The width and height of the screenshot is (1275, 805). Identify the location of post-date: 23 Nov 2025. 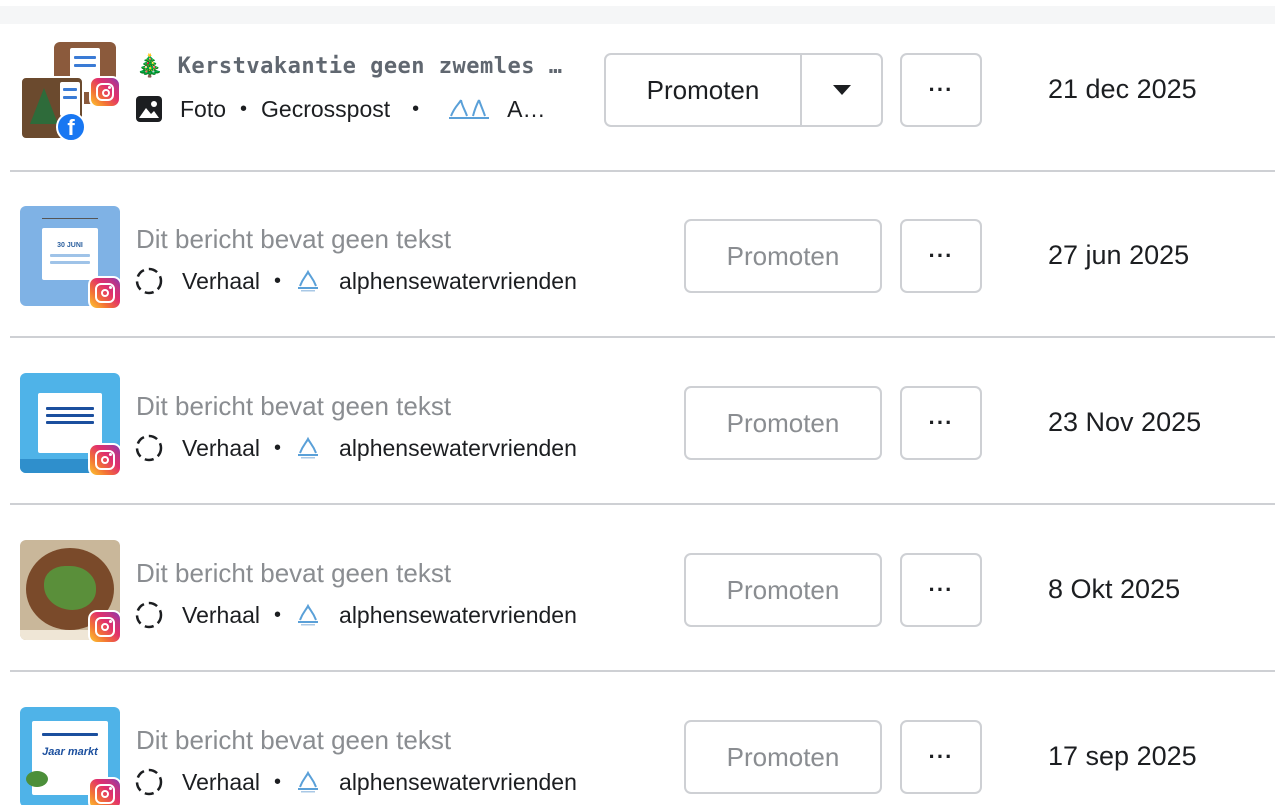
(1125, 422).